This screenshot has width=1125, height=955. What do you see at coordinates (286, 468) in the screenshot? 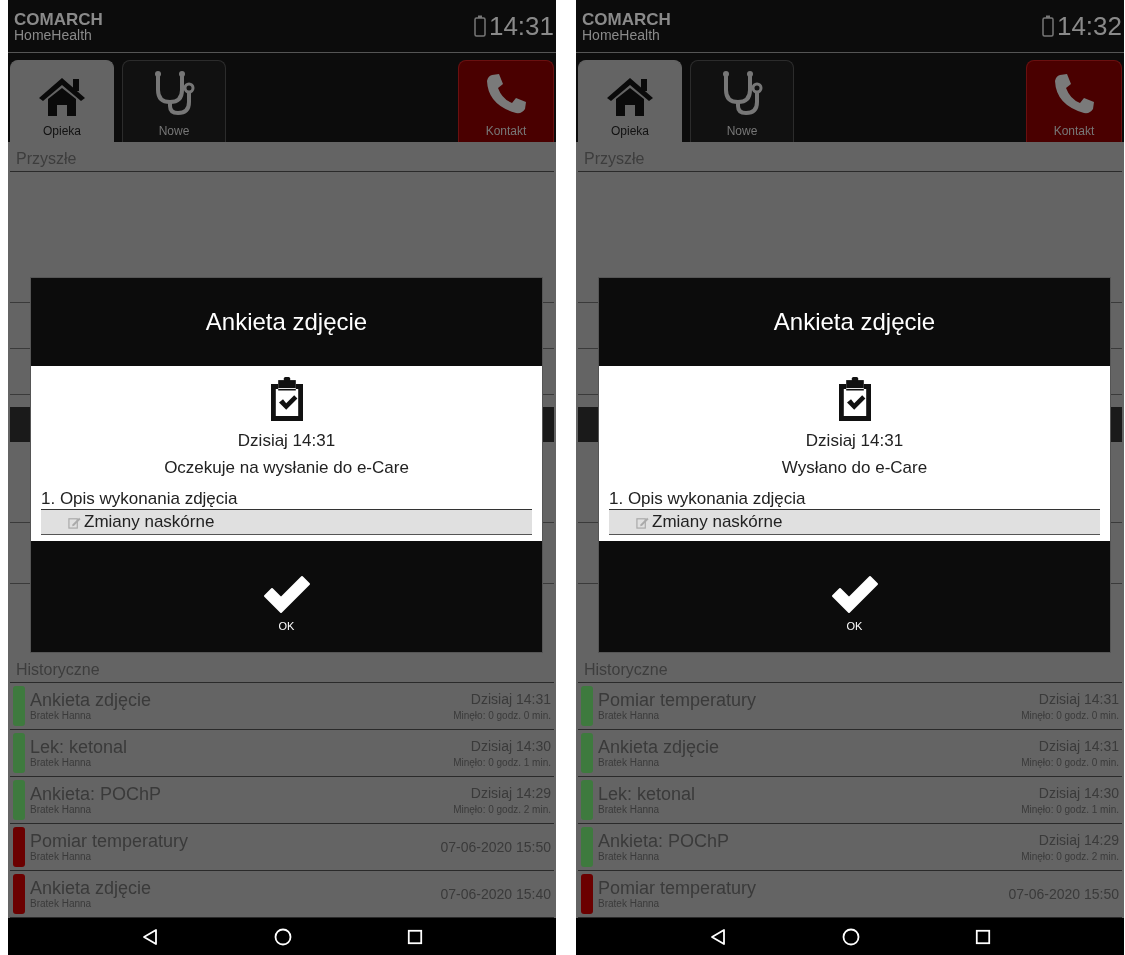
I see `dialog-status: Oczekuje na wysłanie do e-Care` at bounding box center [286, 468].